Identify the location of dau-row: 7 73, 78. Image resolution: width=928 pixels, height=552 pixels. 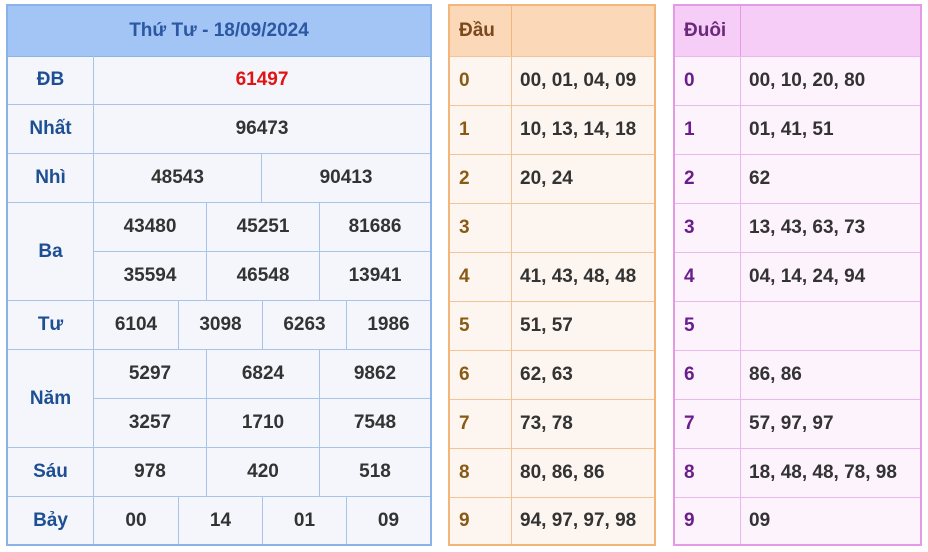
(552, 423).